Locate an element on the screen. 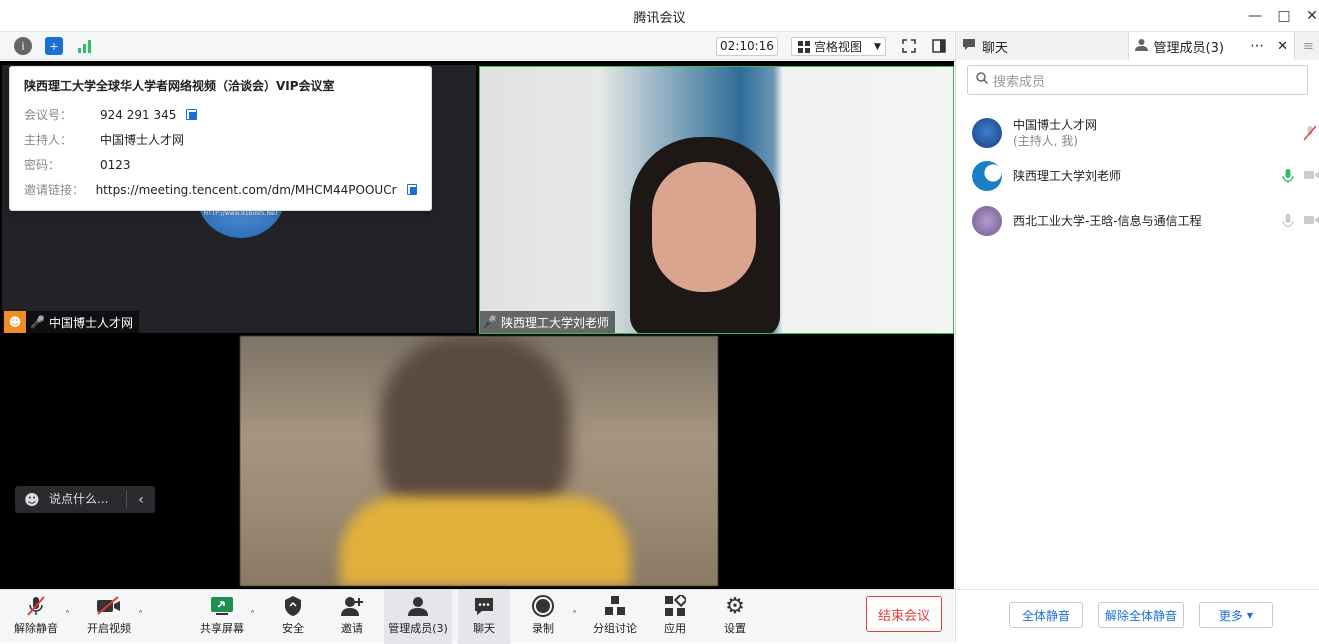 The width and height of the screenshot is (1319, 644). info-row: 密码： 0123 is located at coordinates (220, 164).